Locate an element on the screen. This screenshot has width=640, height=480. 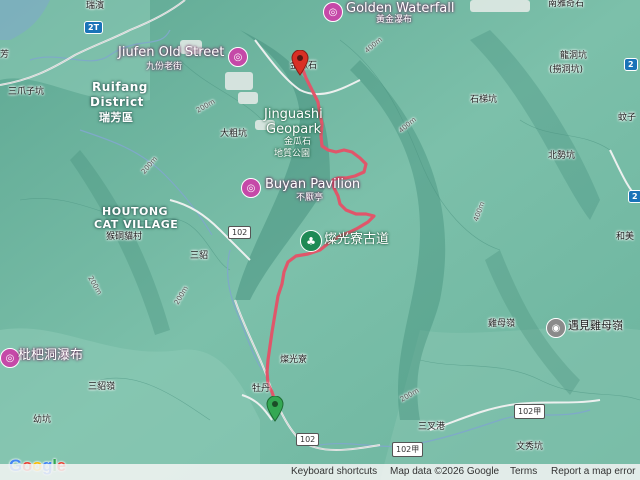
label-mudan: 牡丹 is located at coordinates (261, 389).